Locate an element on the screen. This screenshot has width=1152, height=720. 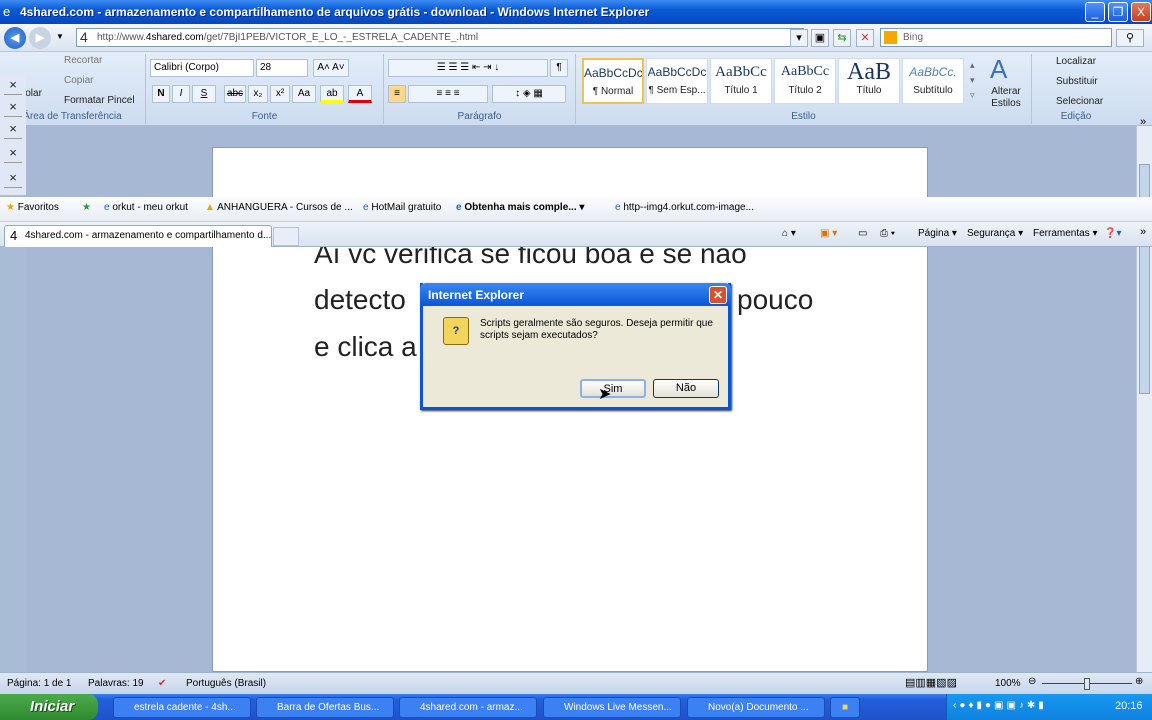
new-tab-button is located at coordinates (286, 236).